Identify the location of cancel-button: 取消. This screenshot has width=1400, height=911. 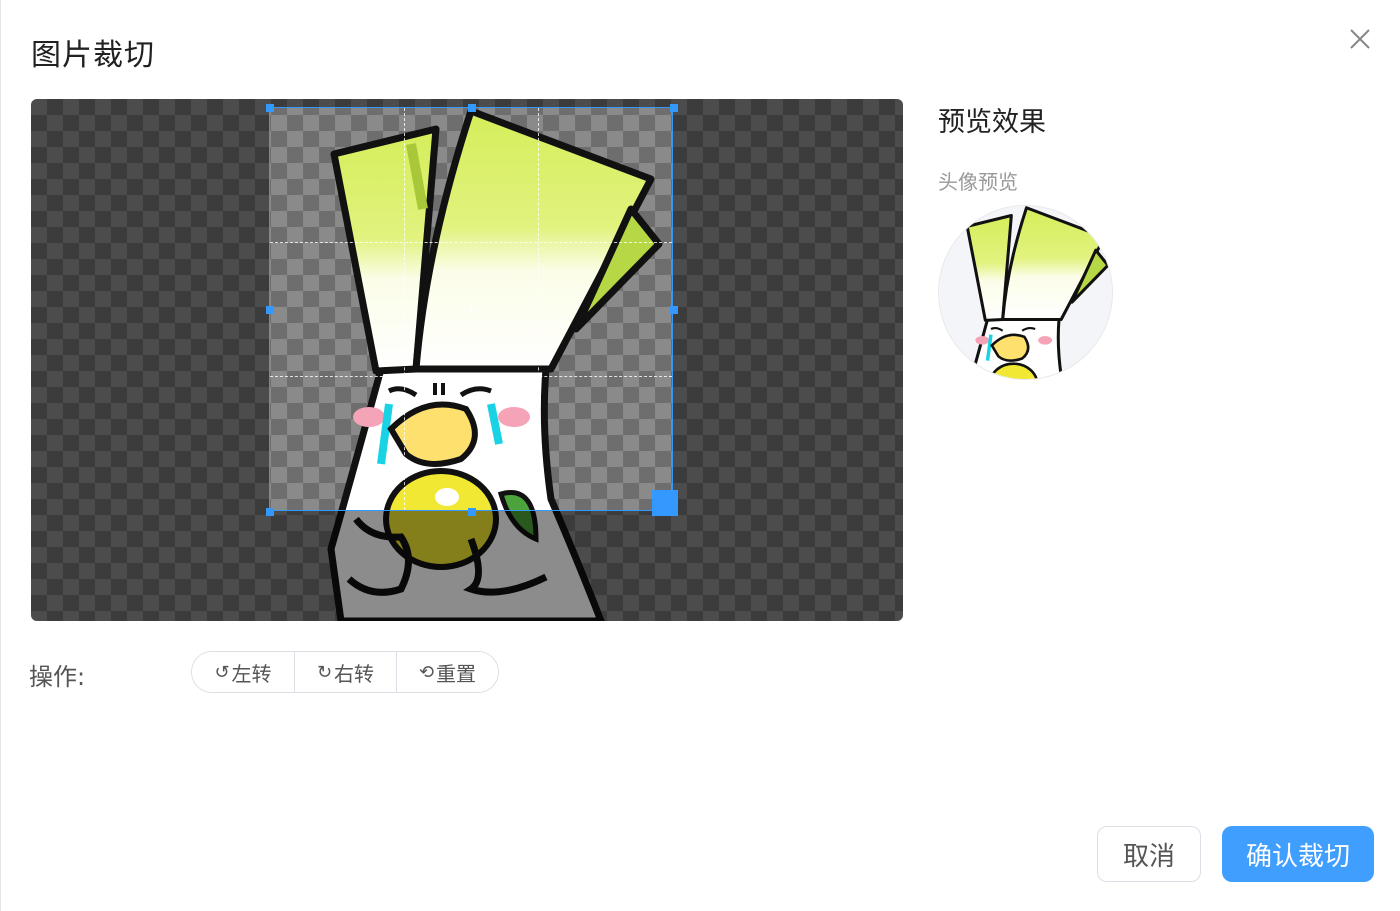
(1149, 854).